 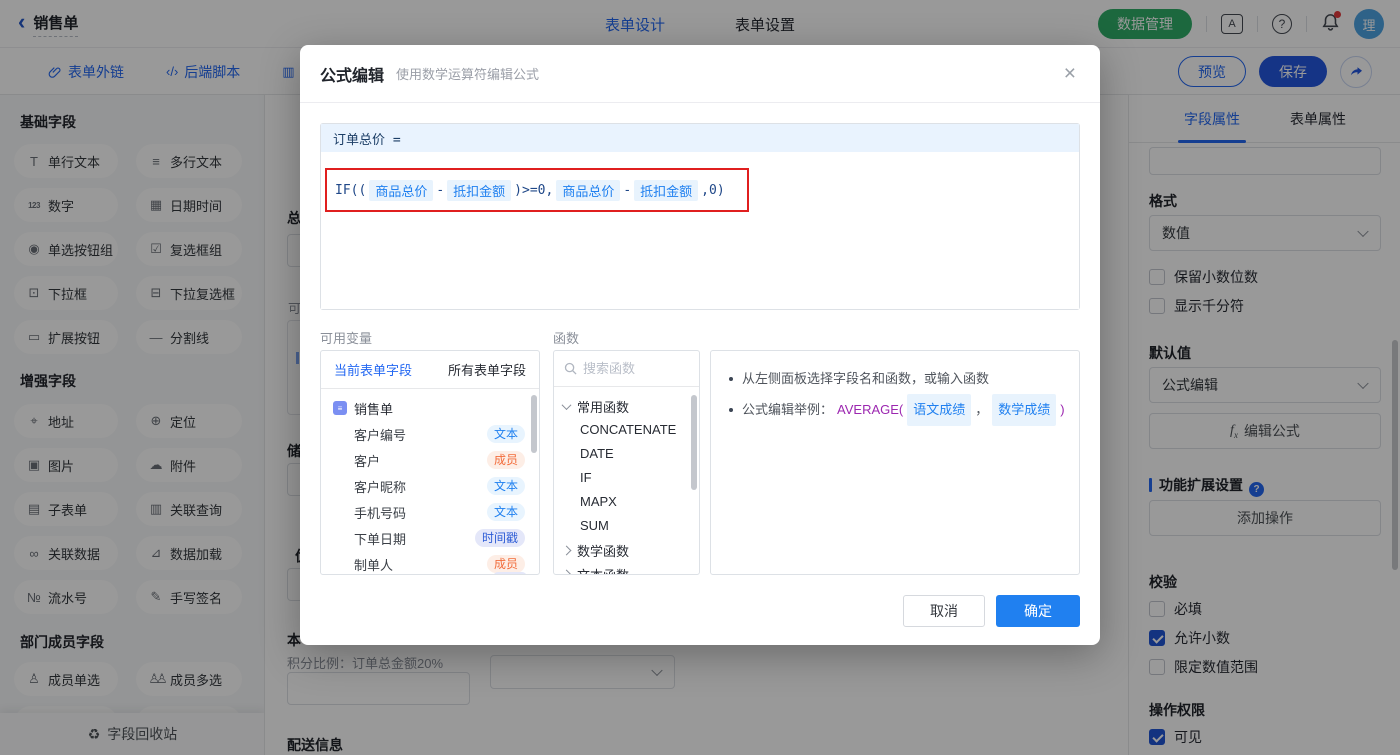 I want to click on functions-label: 函数, so click(x=566, y=338).